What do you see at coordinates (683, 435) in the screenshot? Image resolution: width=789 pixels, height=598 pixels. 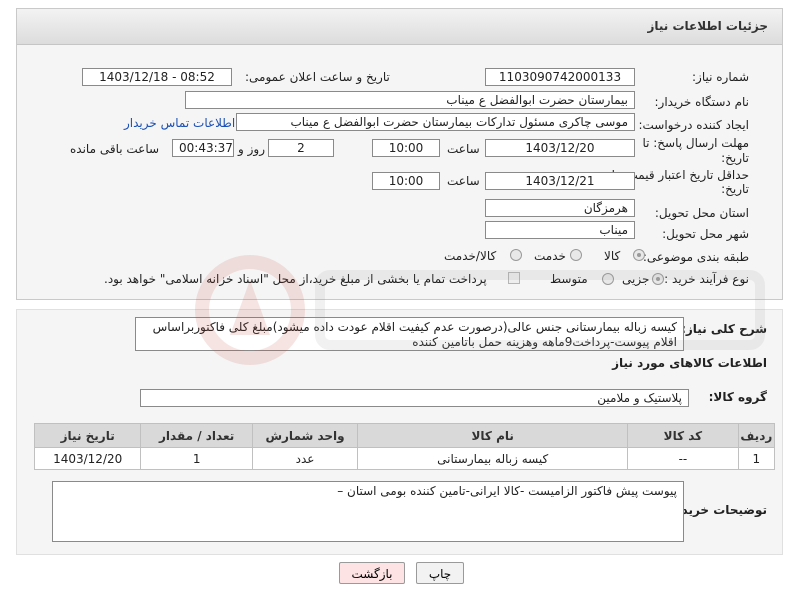 I see `col-code: کد کالا` at bounding box center [683, 435].